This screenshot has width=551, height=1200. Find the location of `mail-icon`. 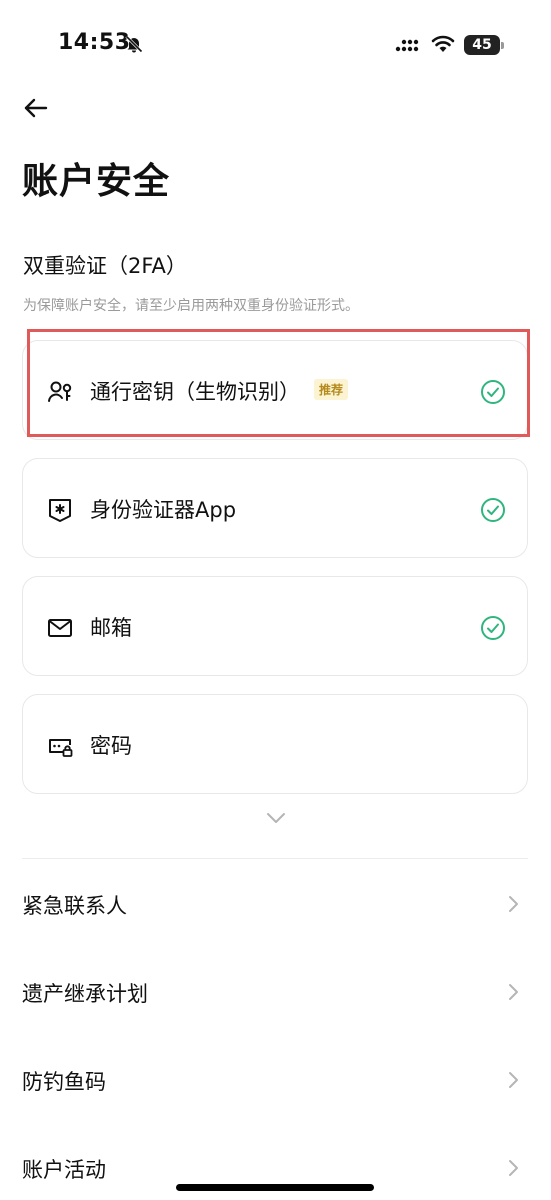

mail-icon is located at coordinates (60, 628).